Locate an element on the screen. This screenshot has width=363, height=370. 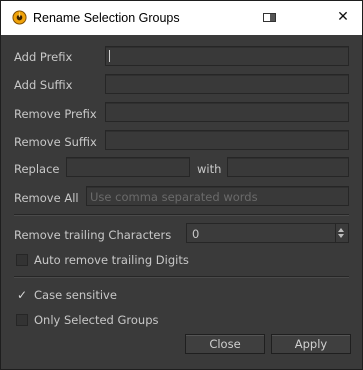
with-label: with is located at coordinates (209, 169).